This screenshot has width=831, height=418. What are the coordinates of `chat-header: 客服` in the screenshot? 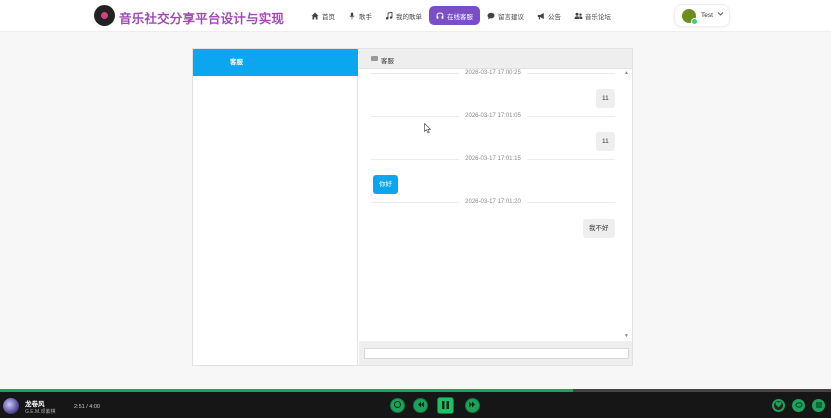 It's located at (495, 59).